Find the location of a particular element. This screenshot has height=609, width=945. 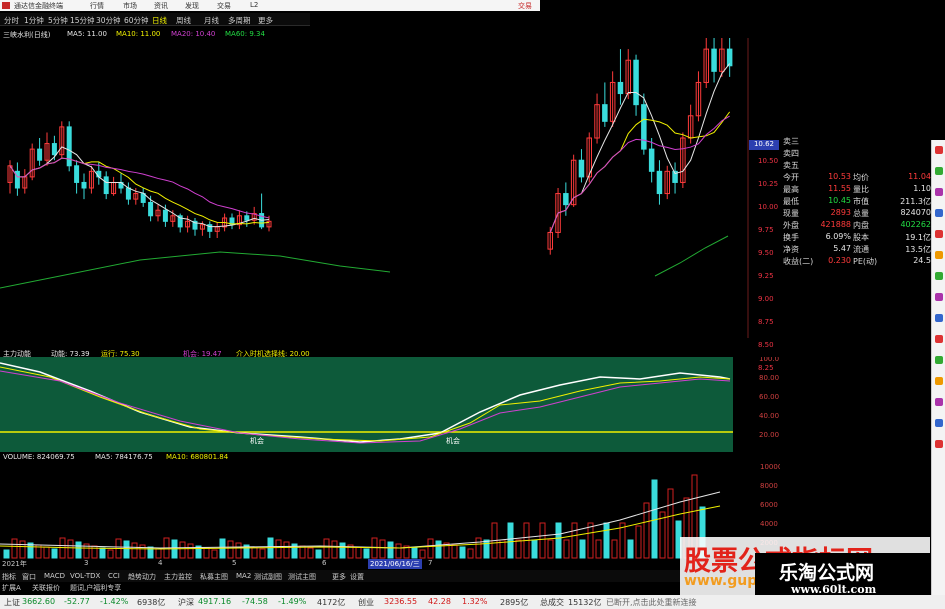

quote-value-2: 11.04 is located at coordinates (919, 176).